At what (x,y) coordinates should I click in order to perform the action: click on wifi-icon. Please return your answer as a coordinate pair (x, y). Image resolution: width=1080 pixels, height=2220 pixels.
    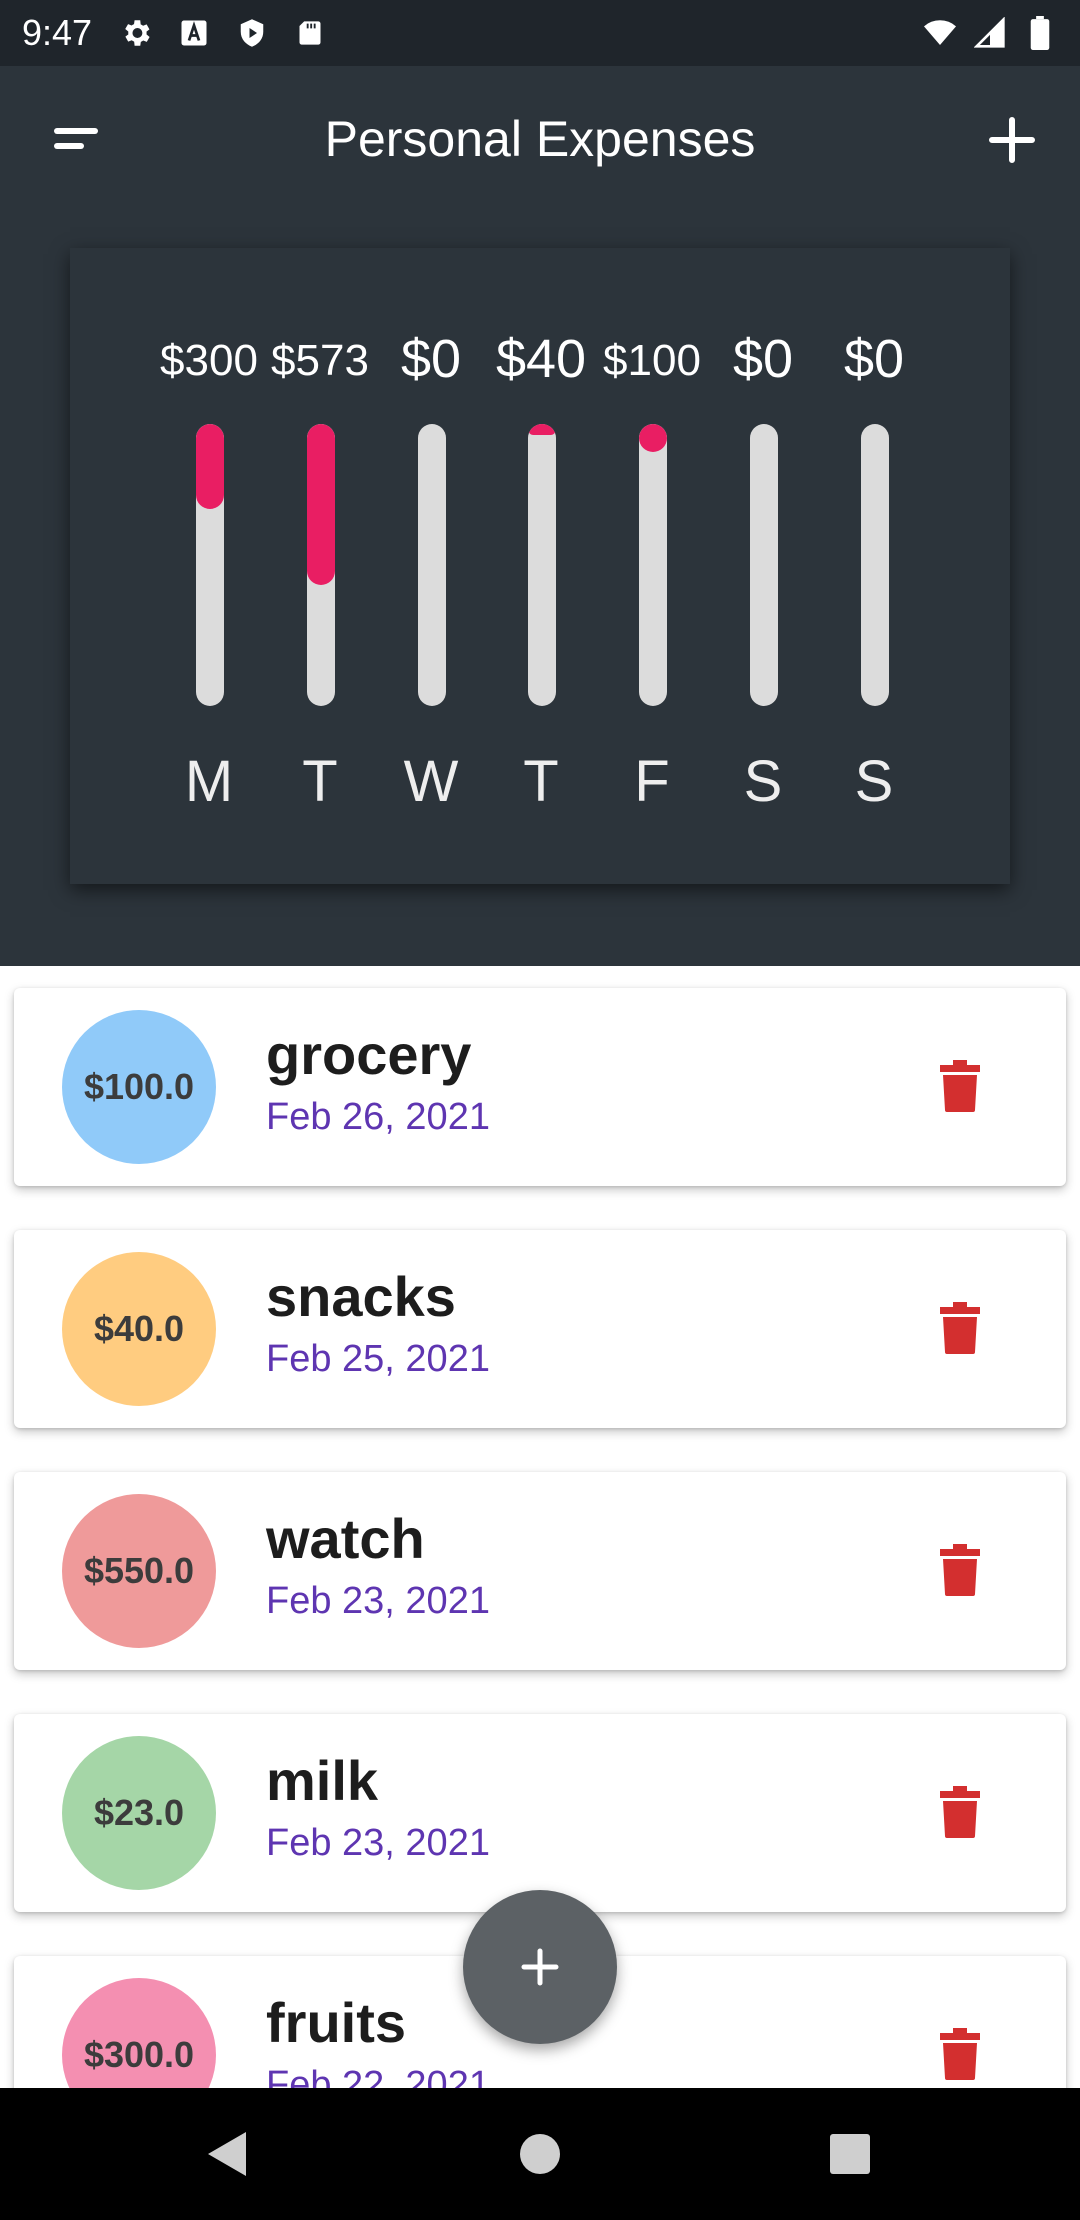
    Looking at the image, I should click on (940, 33).